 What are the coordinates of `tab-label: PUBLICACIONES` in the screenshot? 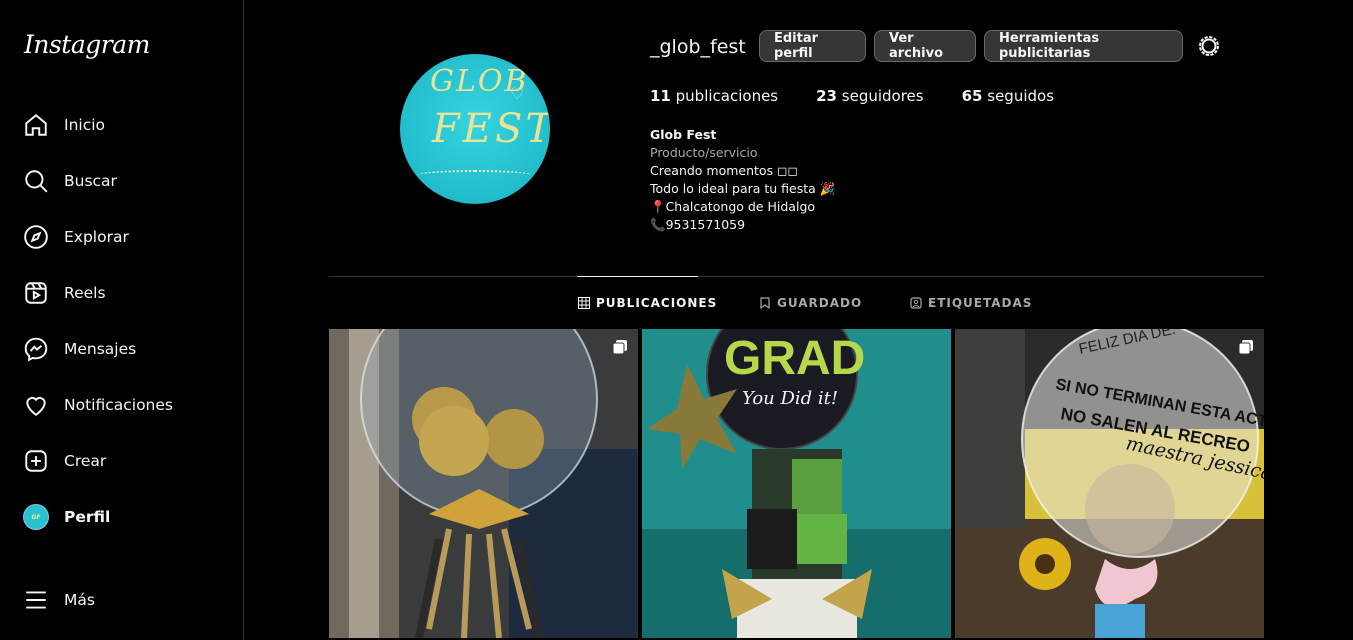 It's located at (657, 303).